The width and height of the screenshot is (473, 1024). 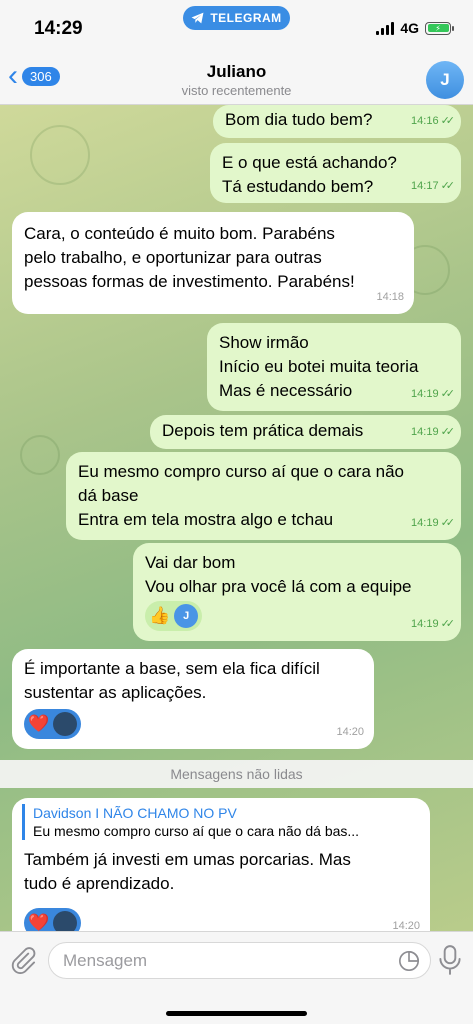 What do you see at coordinates (179, 233) in the screenshot?
I see `message-text: Cara, o conteúdo é muito bom. Parabéns` at bounding box center [179, 233].